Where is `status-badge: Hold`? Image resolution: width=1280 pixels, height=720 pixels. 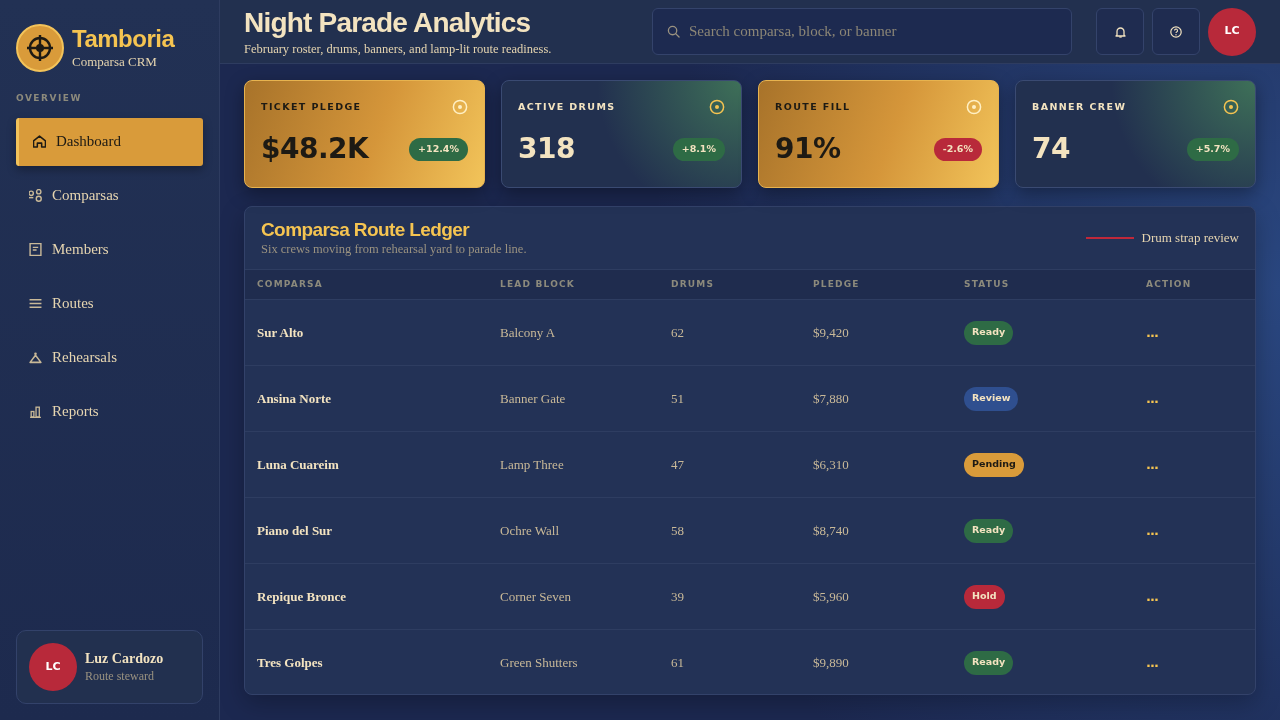
status-badge: Hold is located at coordinates (984, 596).